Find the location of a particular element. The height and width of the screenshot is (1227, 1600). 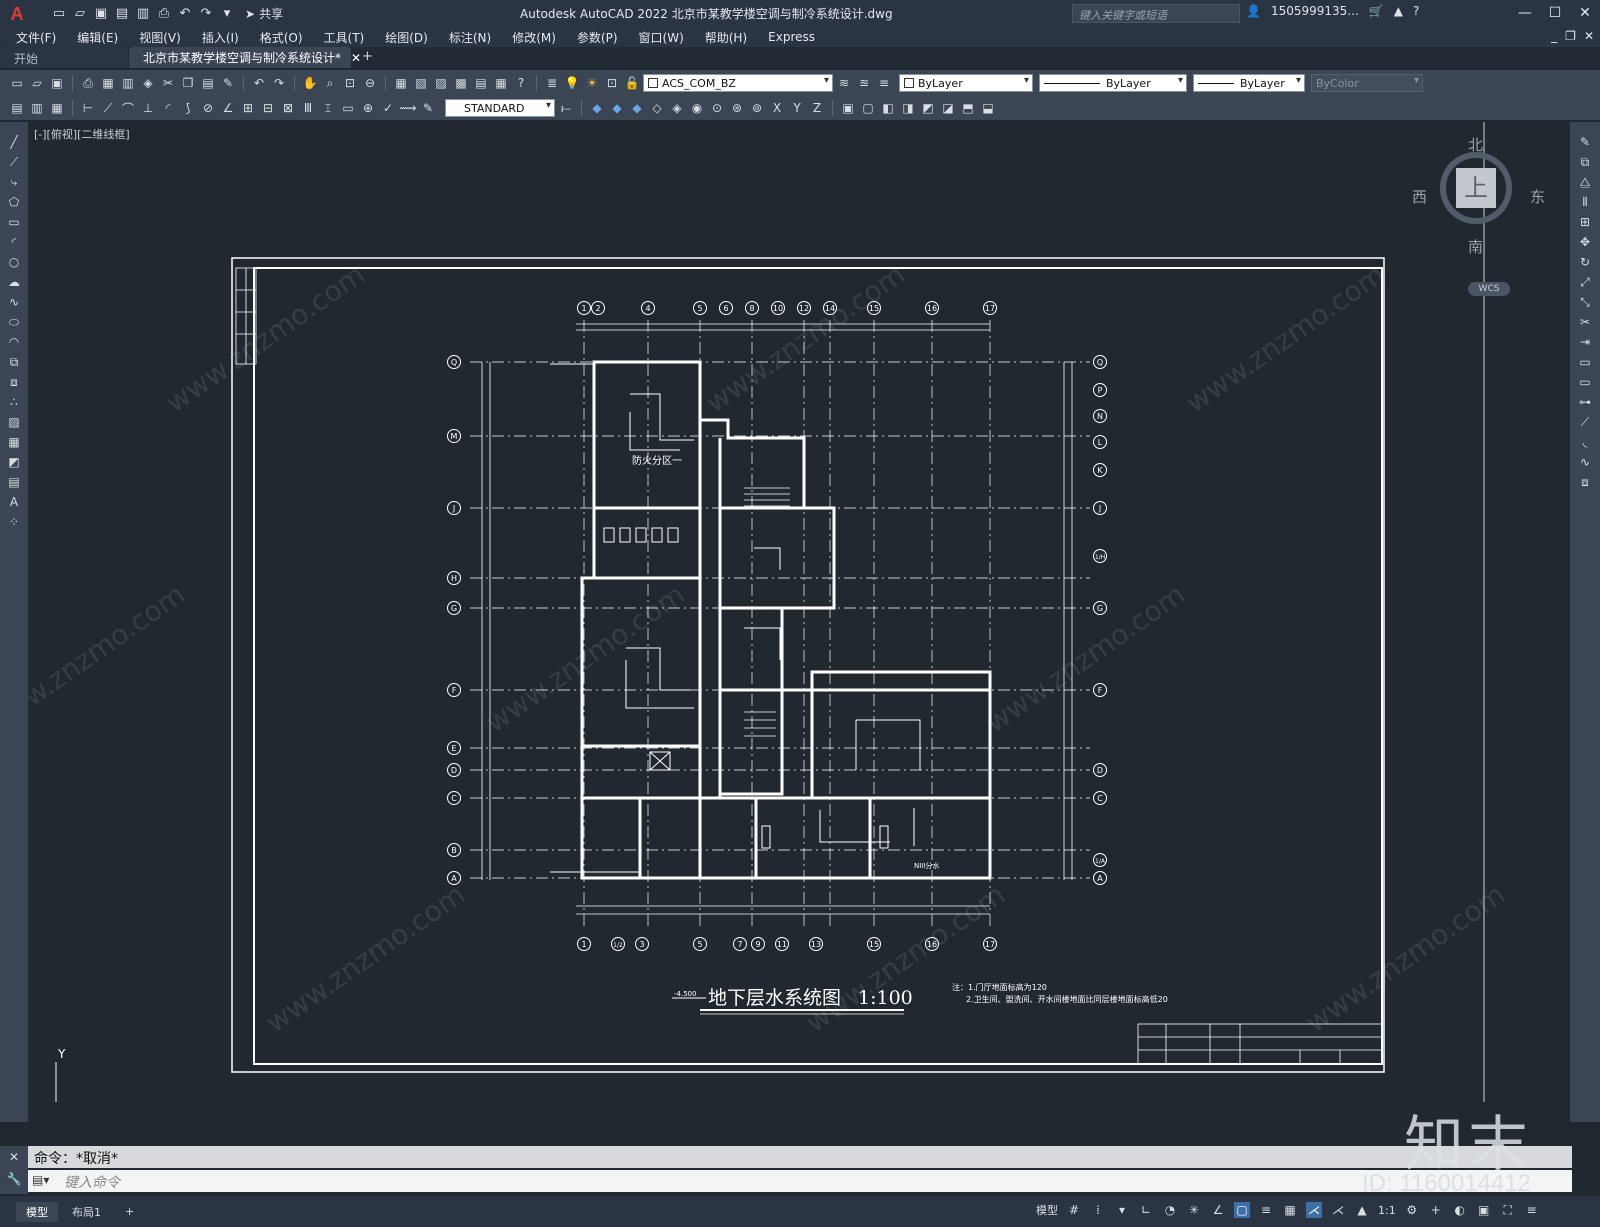

join-icon: ⊶ is located at coordinates (1585, 402).